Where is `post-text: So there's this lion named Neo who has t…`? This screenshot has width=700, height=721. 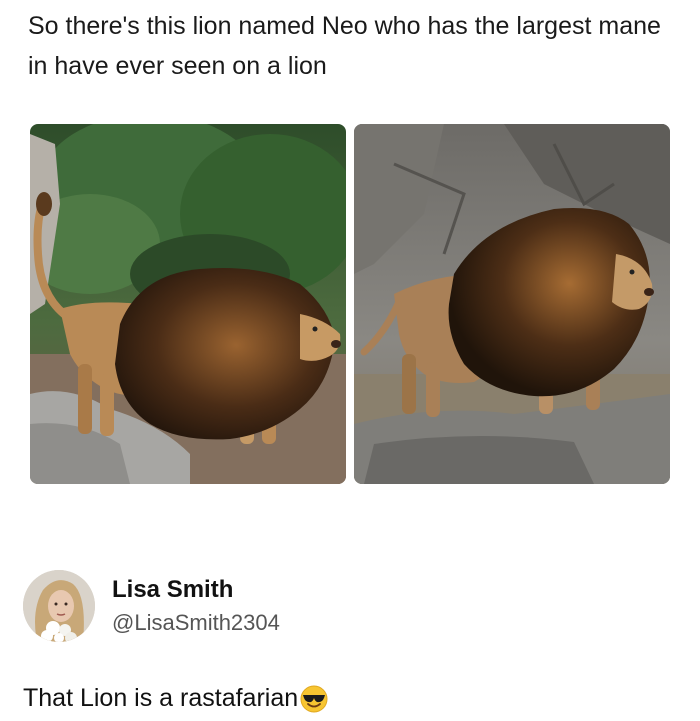 post-text: So there's this lion named Neo who has t… is located at coordinates (344, 46).